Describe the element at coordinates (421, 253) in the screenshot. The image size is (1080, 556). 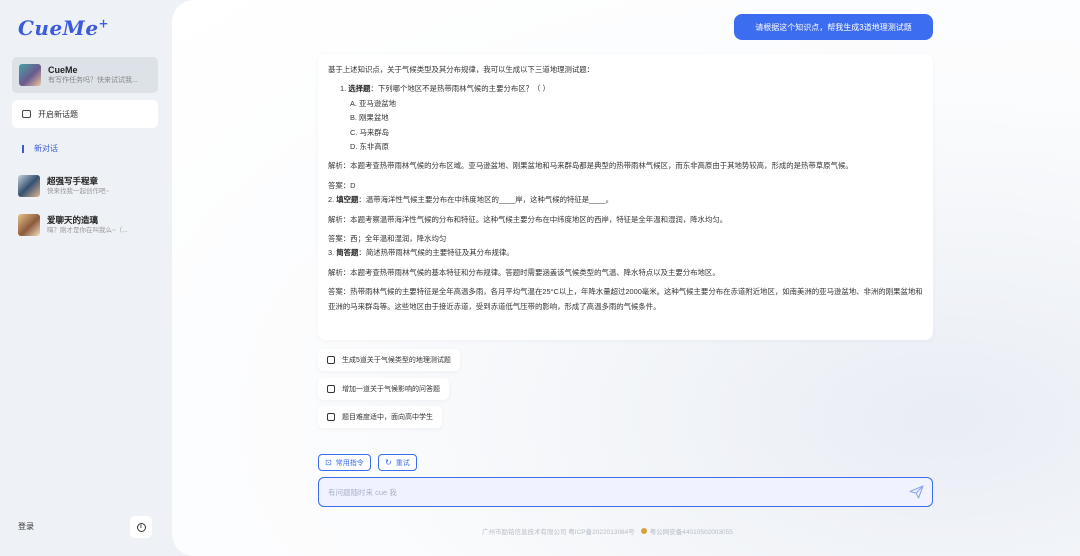
I see `question-3: 3. 简答题：简述热带雨林气候的主要特征及其分布规律。` at that location.